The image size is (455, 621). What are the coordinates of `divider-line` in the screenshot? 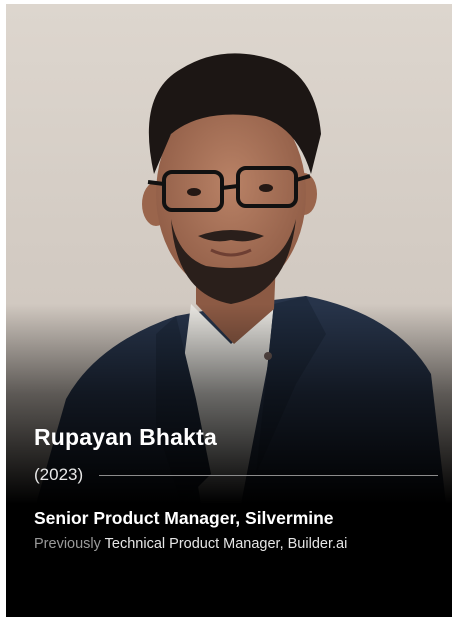 It's located at (268, 475).